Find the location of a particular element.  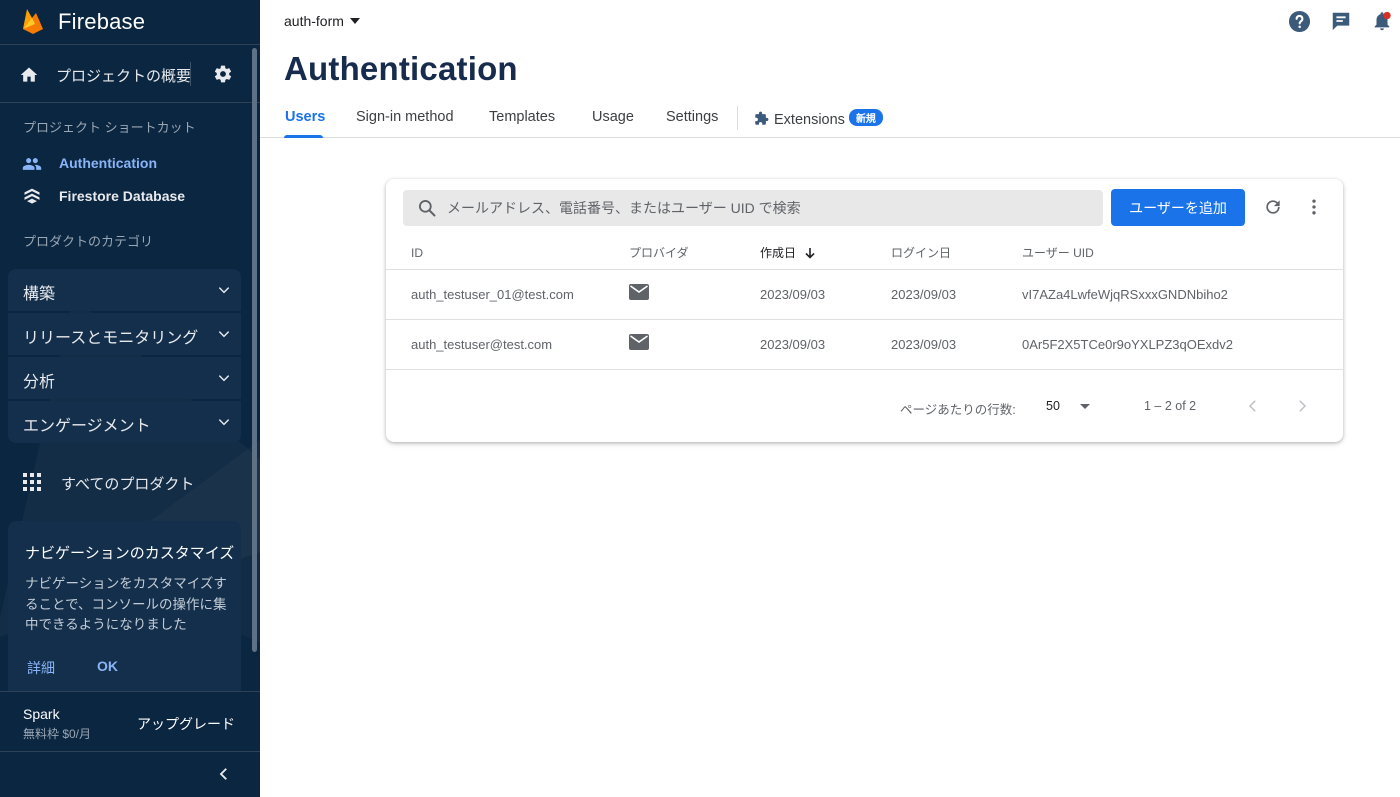

extension-puzzle-icon is located at coordinates (762, 118).